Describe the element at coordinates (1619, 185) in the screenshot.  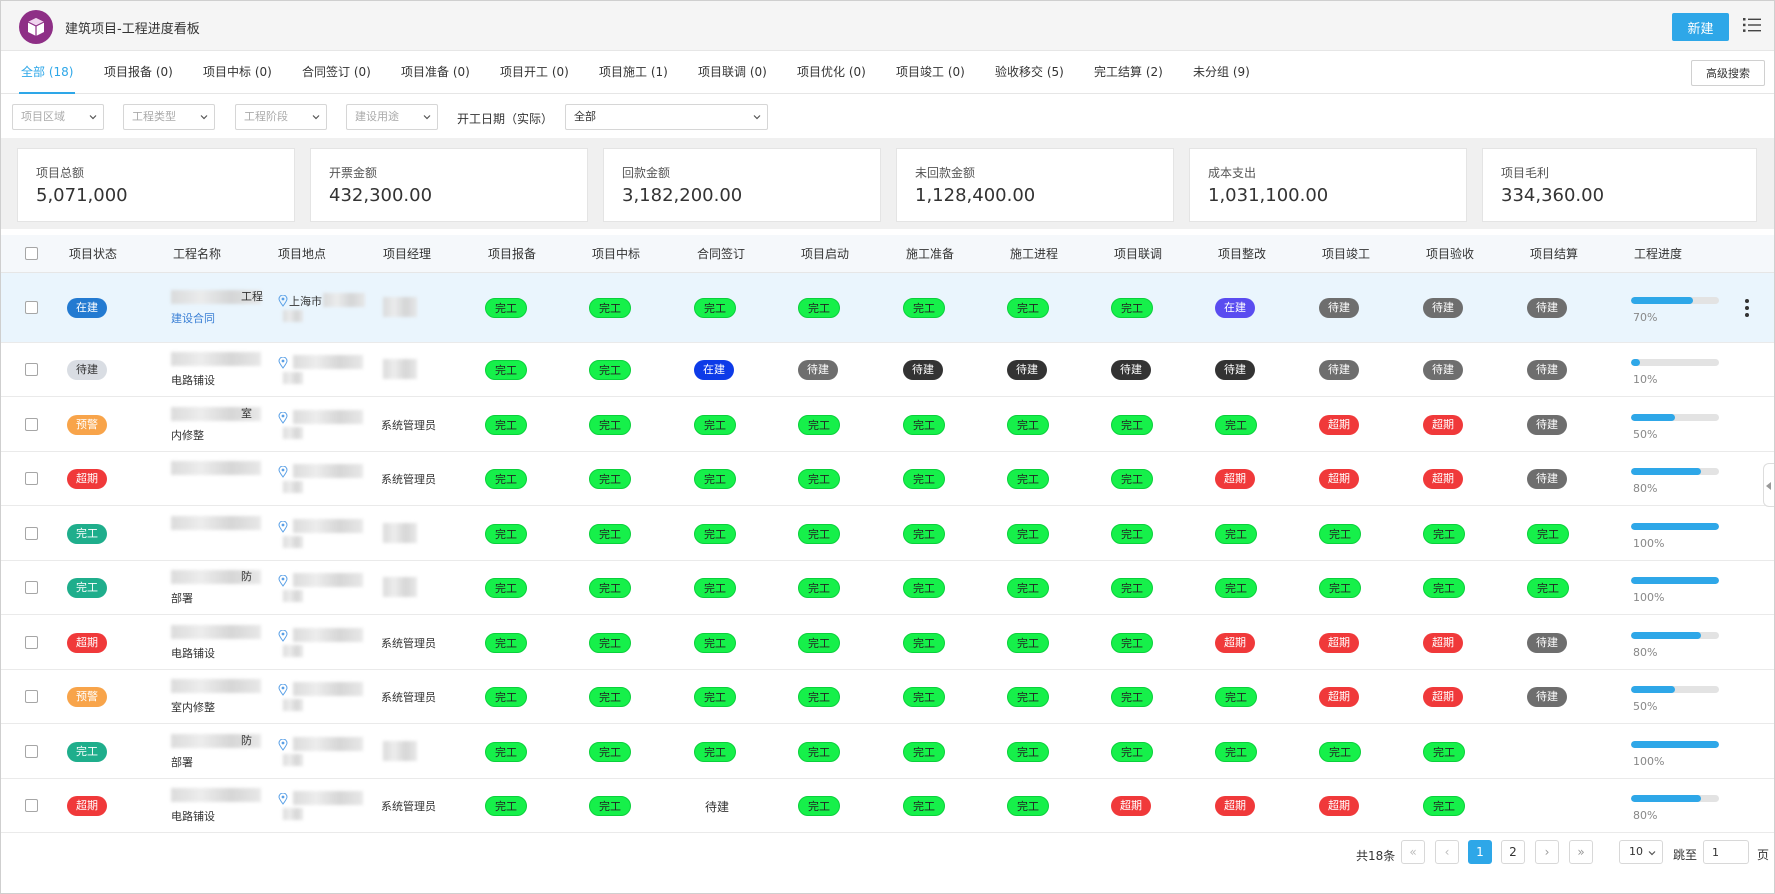
I see `stat-card: 项目毛利 334,360.00` at that location.